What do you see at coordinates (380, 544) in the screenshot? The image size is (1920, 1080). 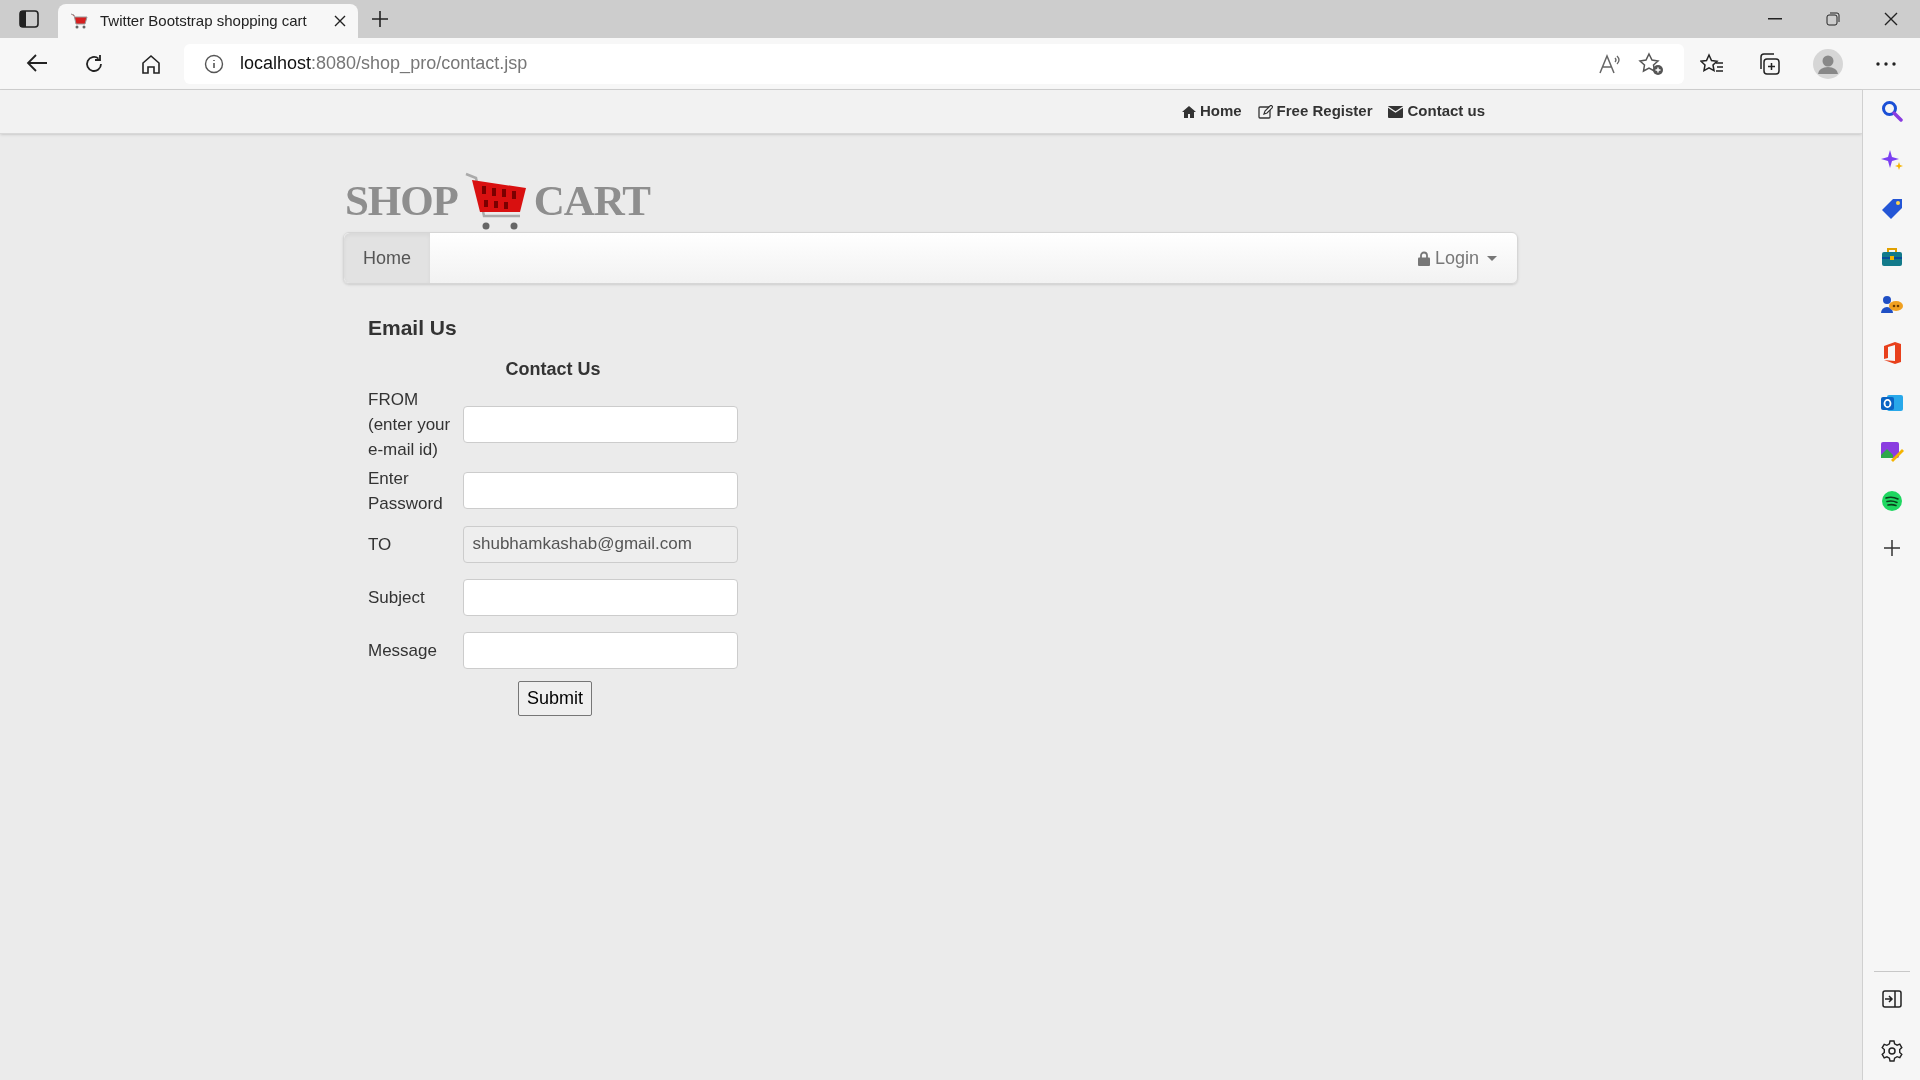 I see `field-label: TO` at bounding box center [380, 544].